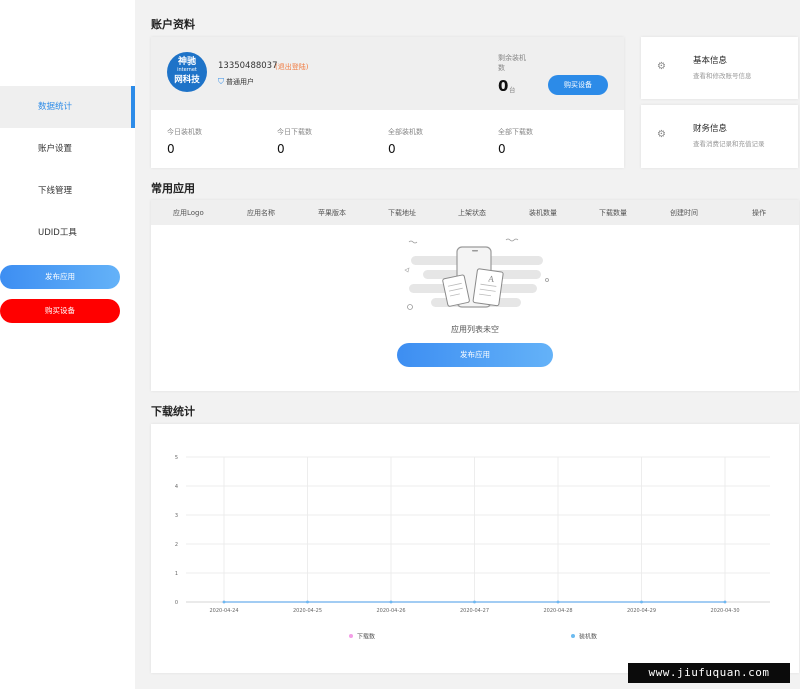 This screenshot has width=800, height=689. I want to click on sidebar-item-offline-management: 下线管理, so click(67, 191).